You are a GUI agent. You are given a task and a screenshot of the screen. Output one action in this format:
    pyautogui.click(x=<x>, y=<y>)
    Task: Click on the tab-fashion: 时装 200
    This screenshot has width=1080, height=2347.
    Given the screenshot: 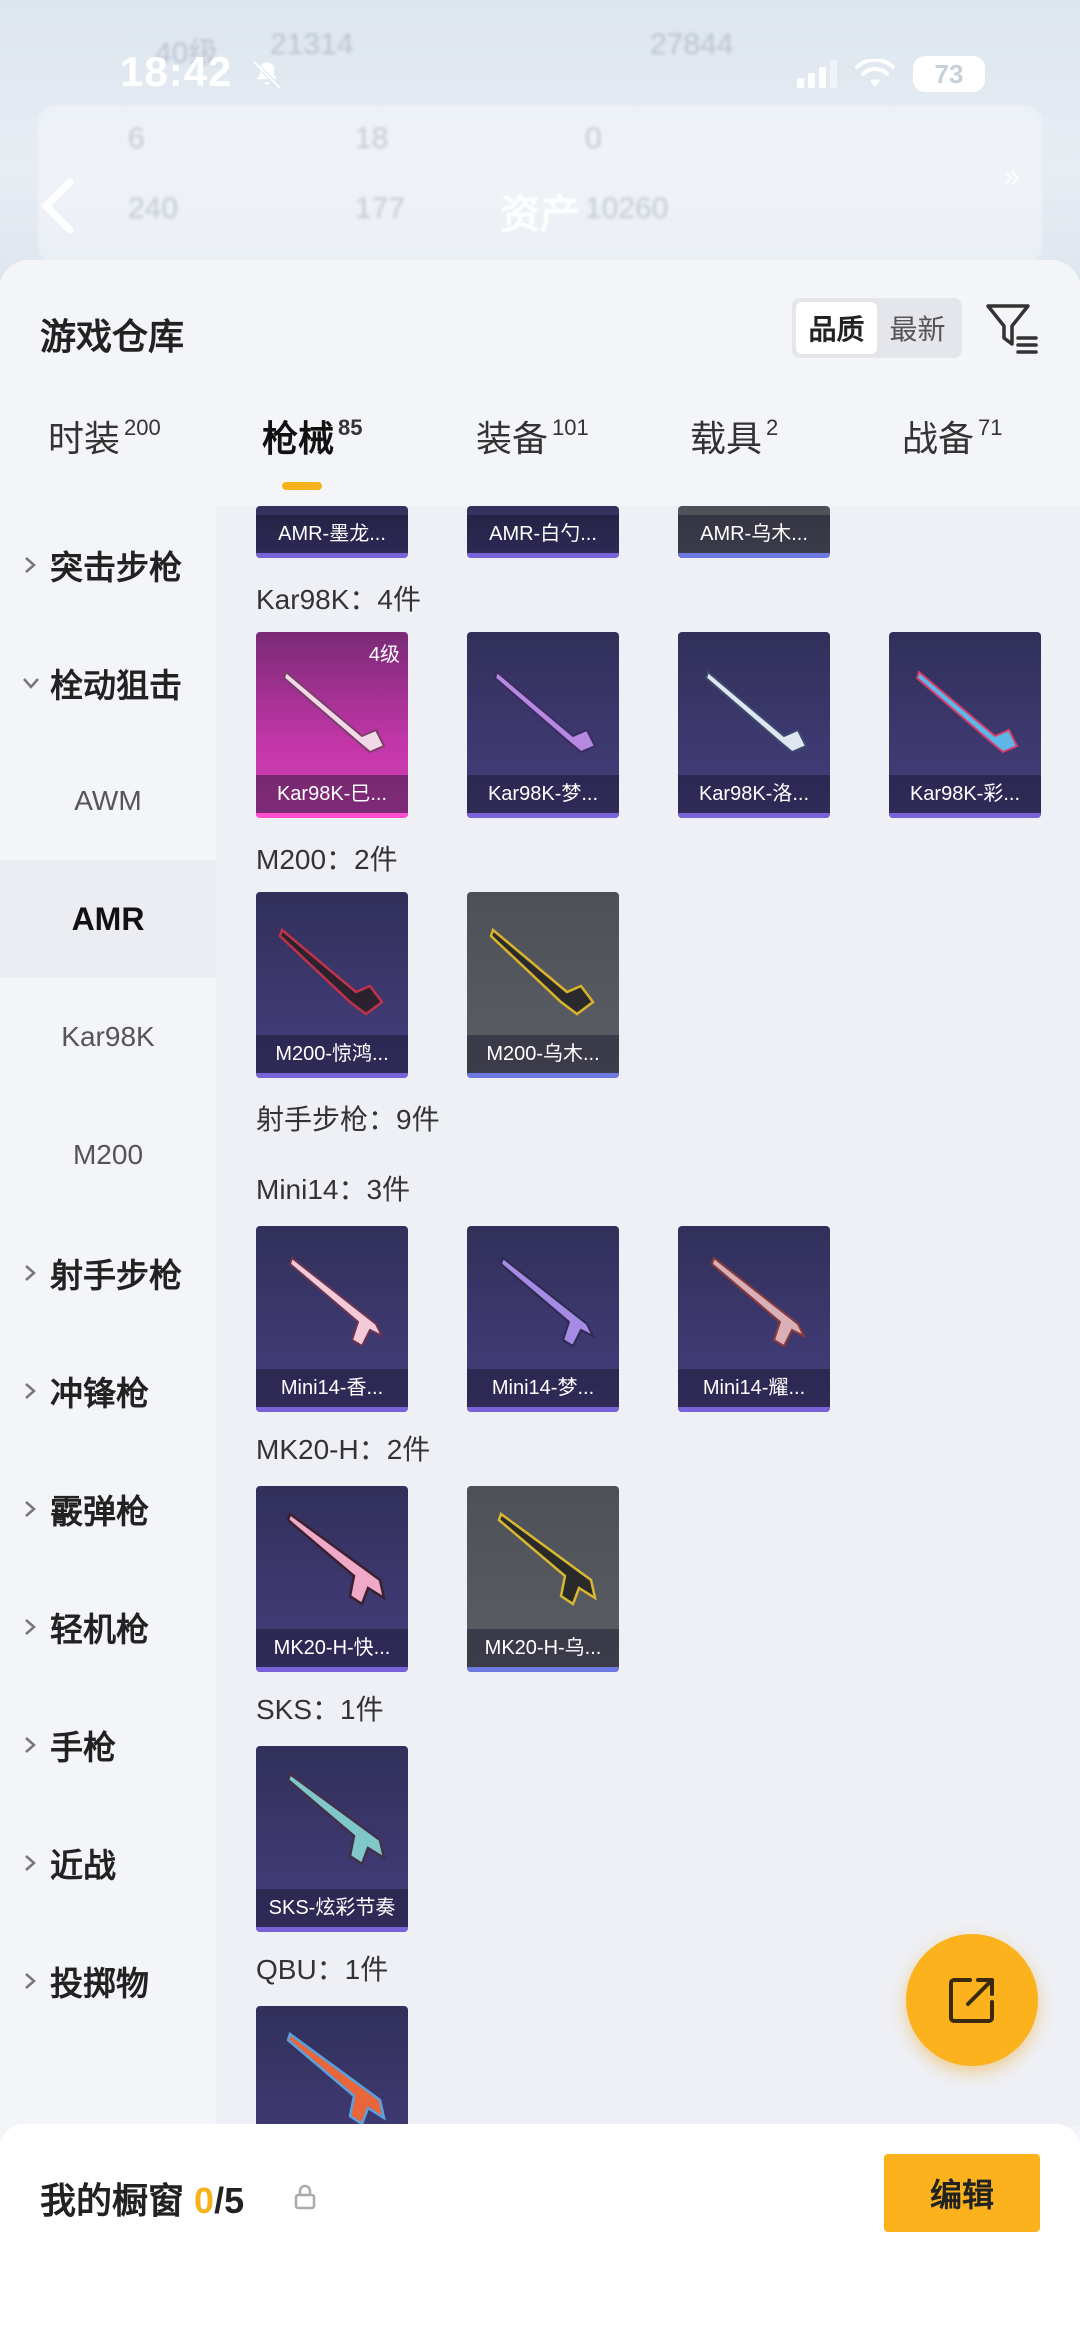 What is the action you would take?
    pyautogui.click(x=104, y=436)
    